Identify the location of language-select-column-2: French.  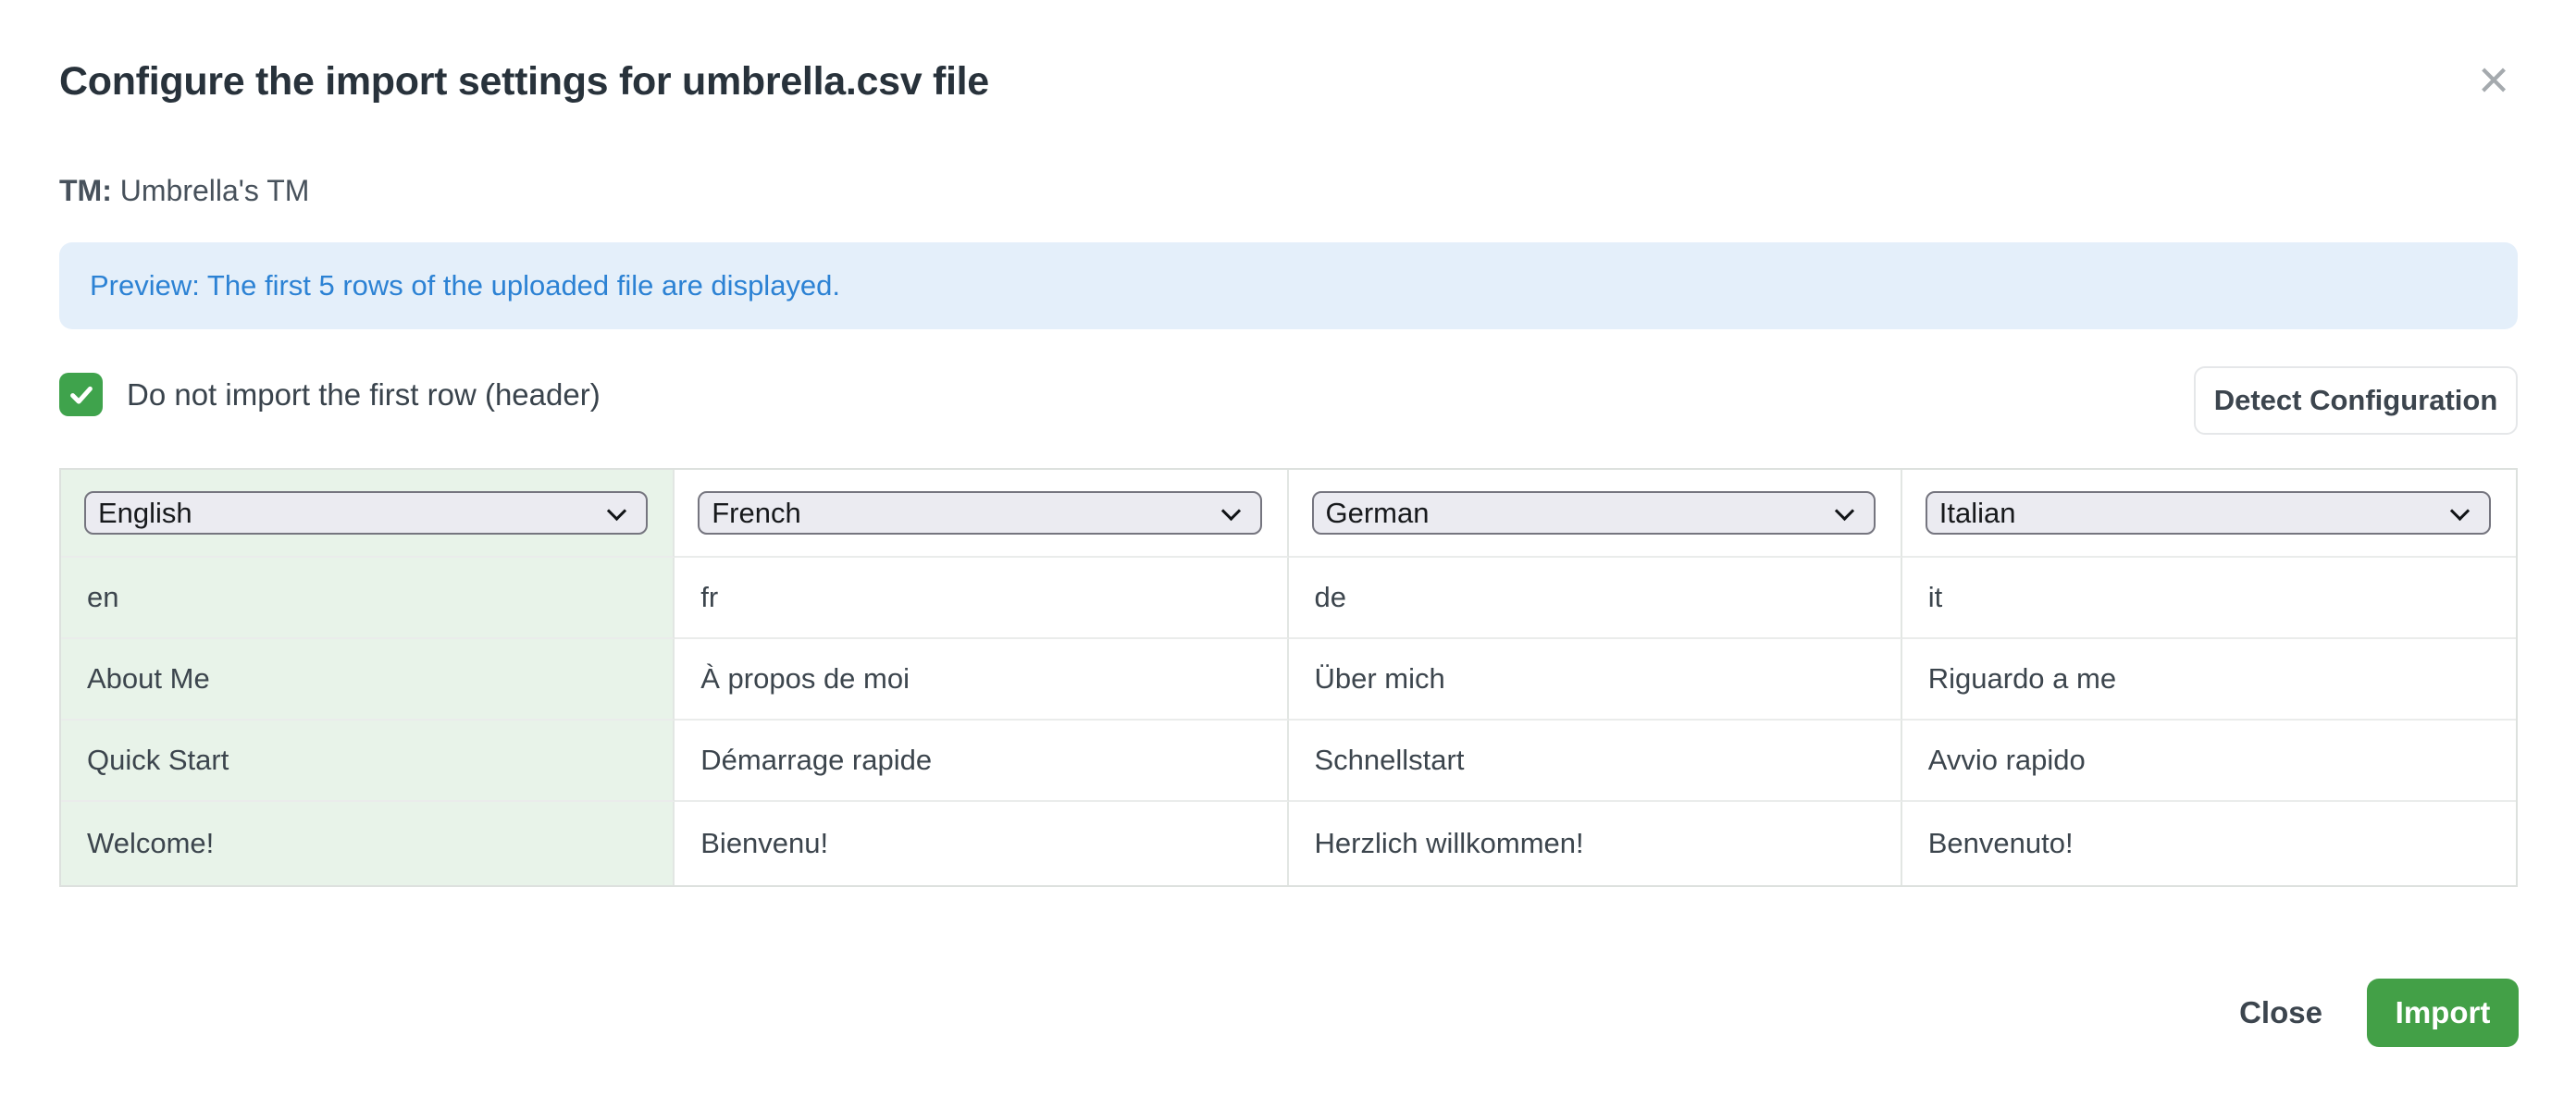
(980, 513).